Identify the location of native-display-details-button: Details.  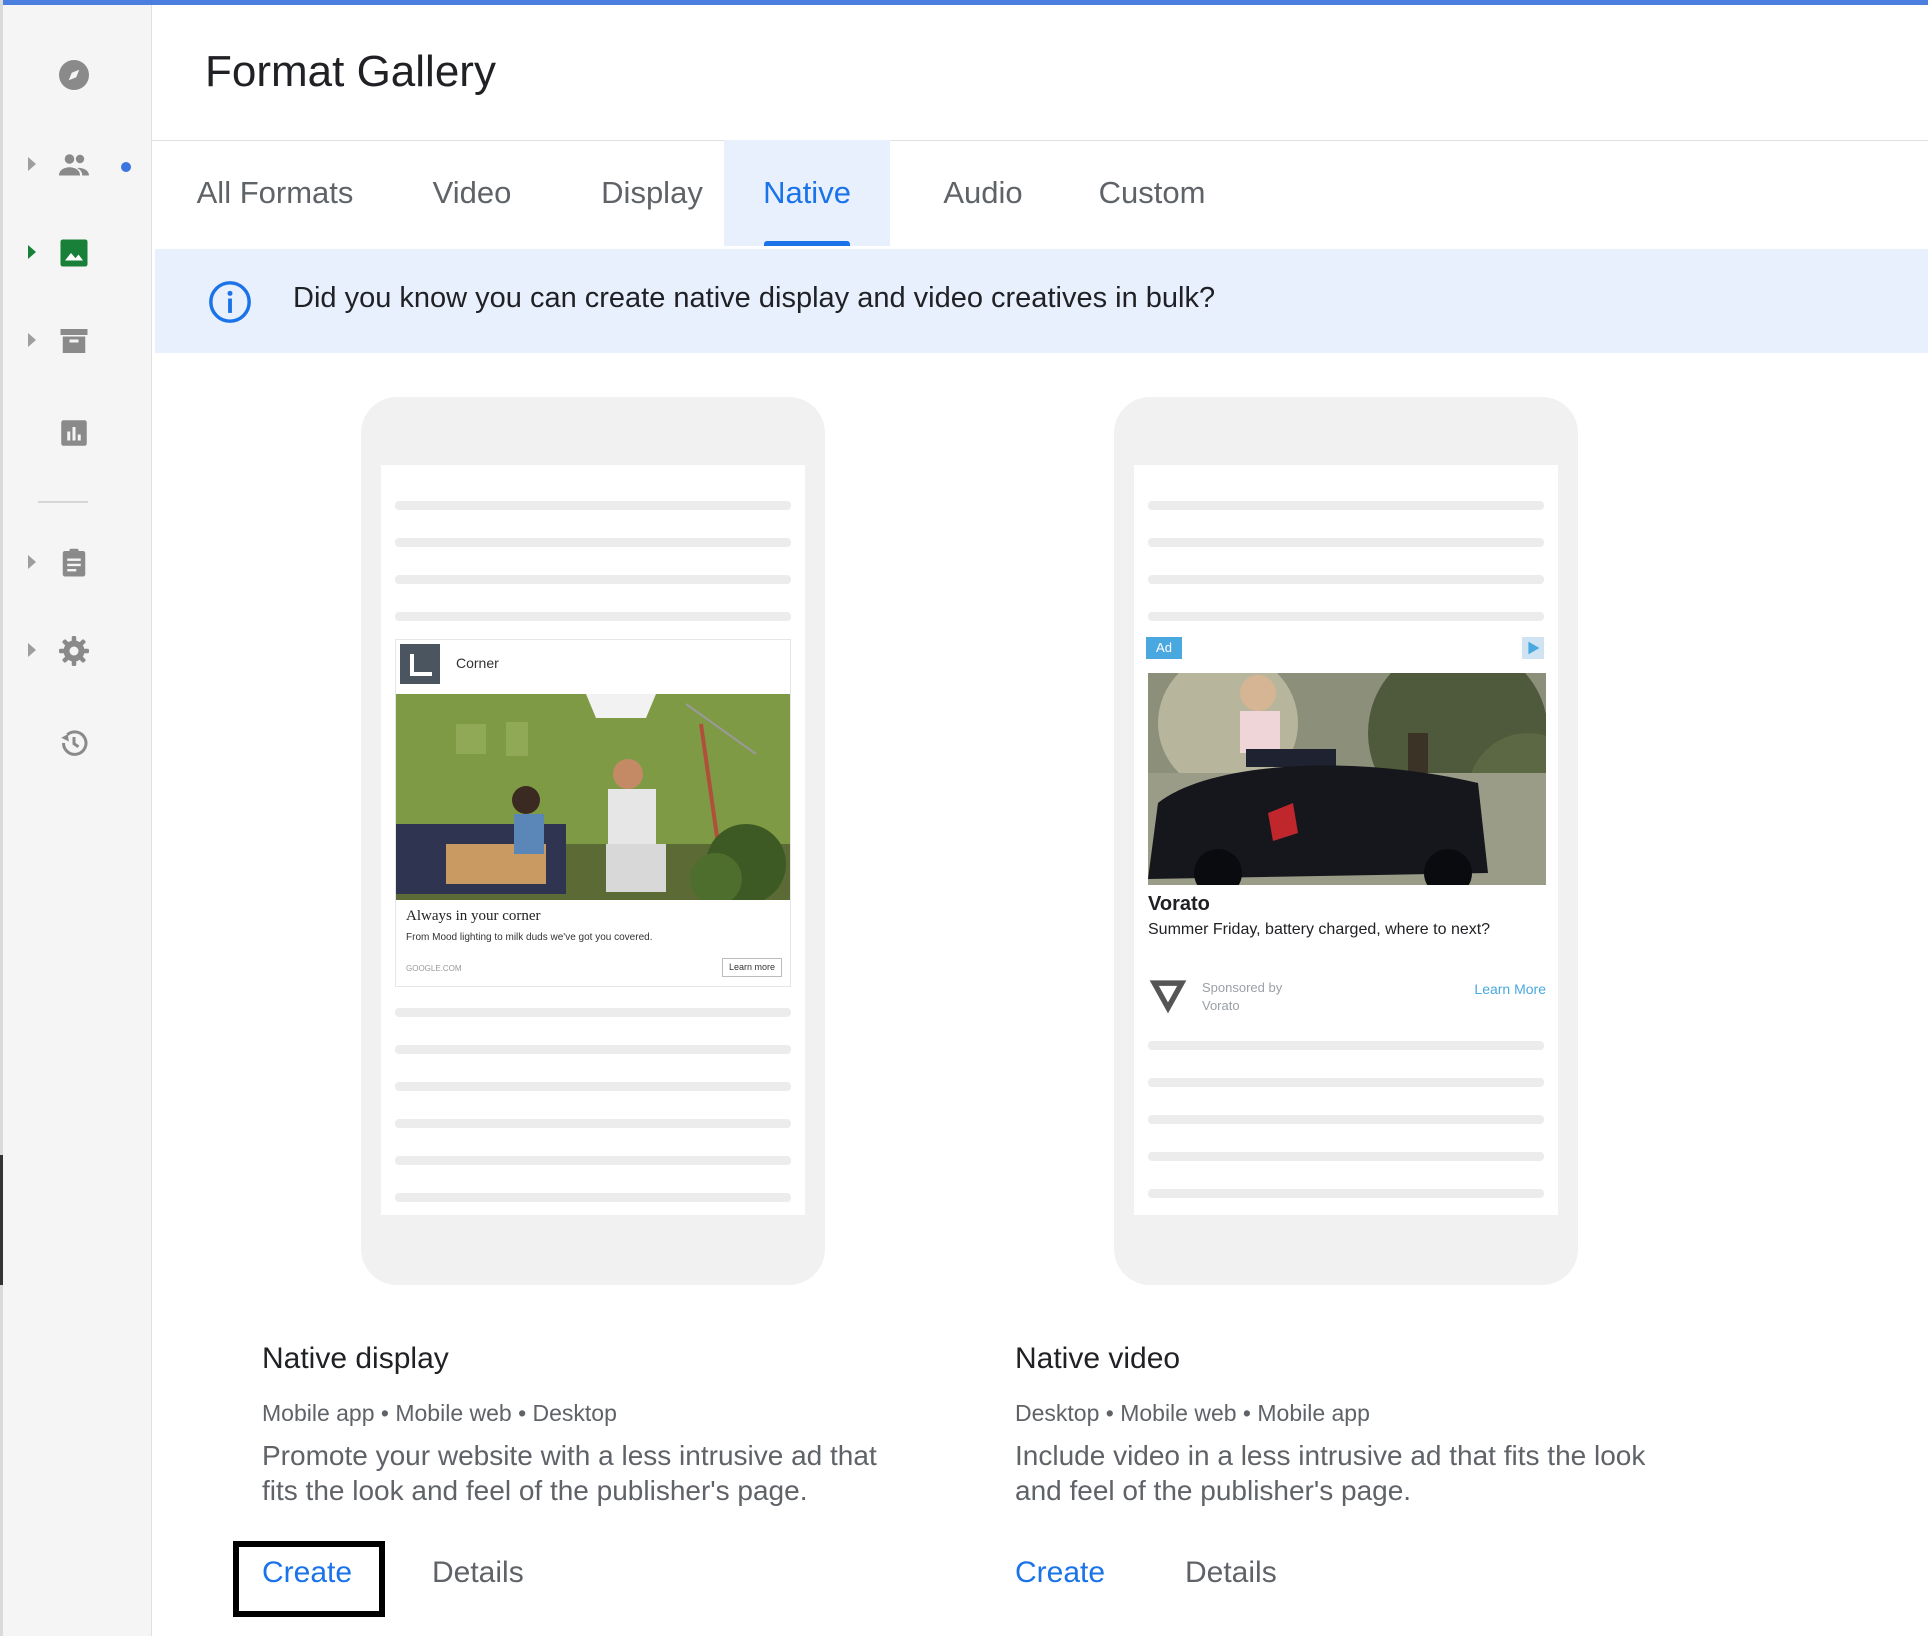
(478, 1573).